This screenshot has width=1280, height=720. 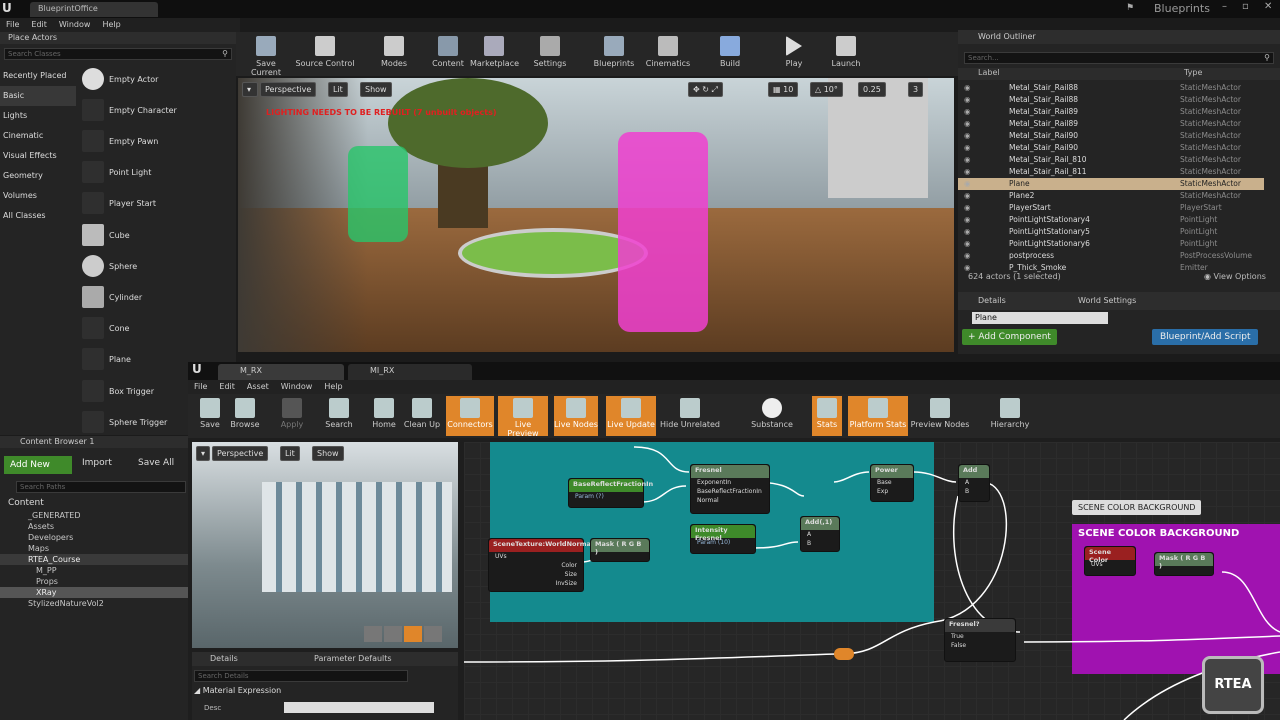 What do you see at coordinates (409, 635) in the screenshot?
I see `preview-shape-buttons` at bounding box center [409, 635].